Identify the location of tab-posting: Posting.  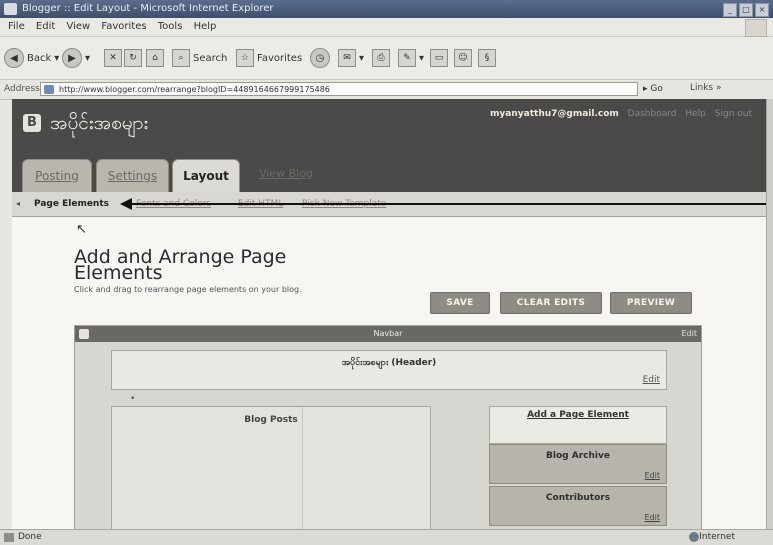
(57, 175).